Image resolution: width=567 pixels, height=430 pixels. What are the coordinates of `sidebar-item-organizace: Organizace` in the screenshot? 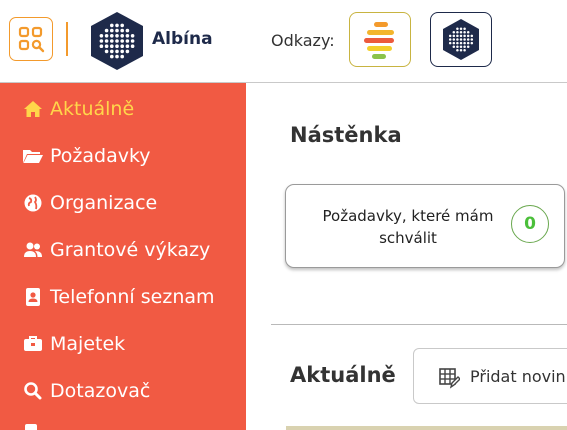 It's located at (89, 203).